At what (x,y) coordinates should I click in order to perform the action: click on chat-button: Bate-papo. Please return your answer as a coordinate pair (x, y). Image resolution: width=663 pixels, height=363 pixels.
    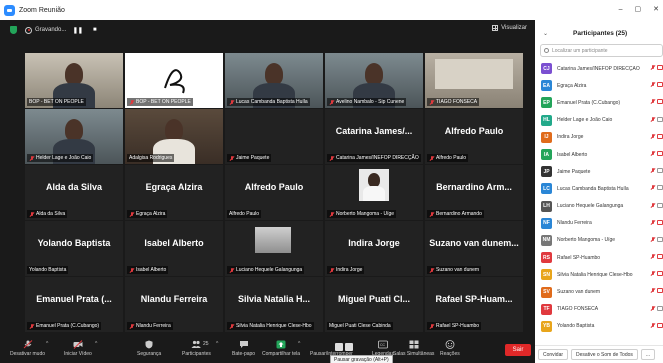
    Looking at the image, I should click on (243, 348).